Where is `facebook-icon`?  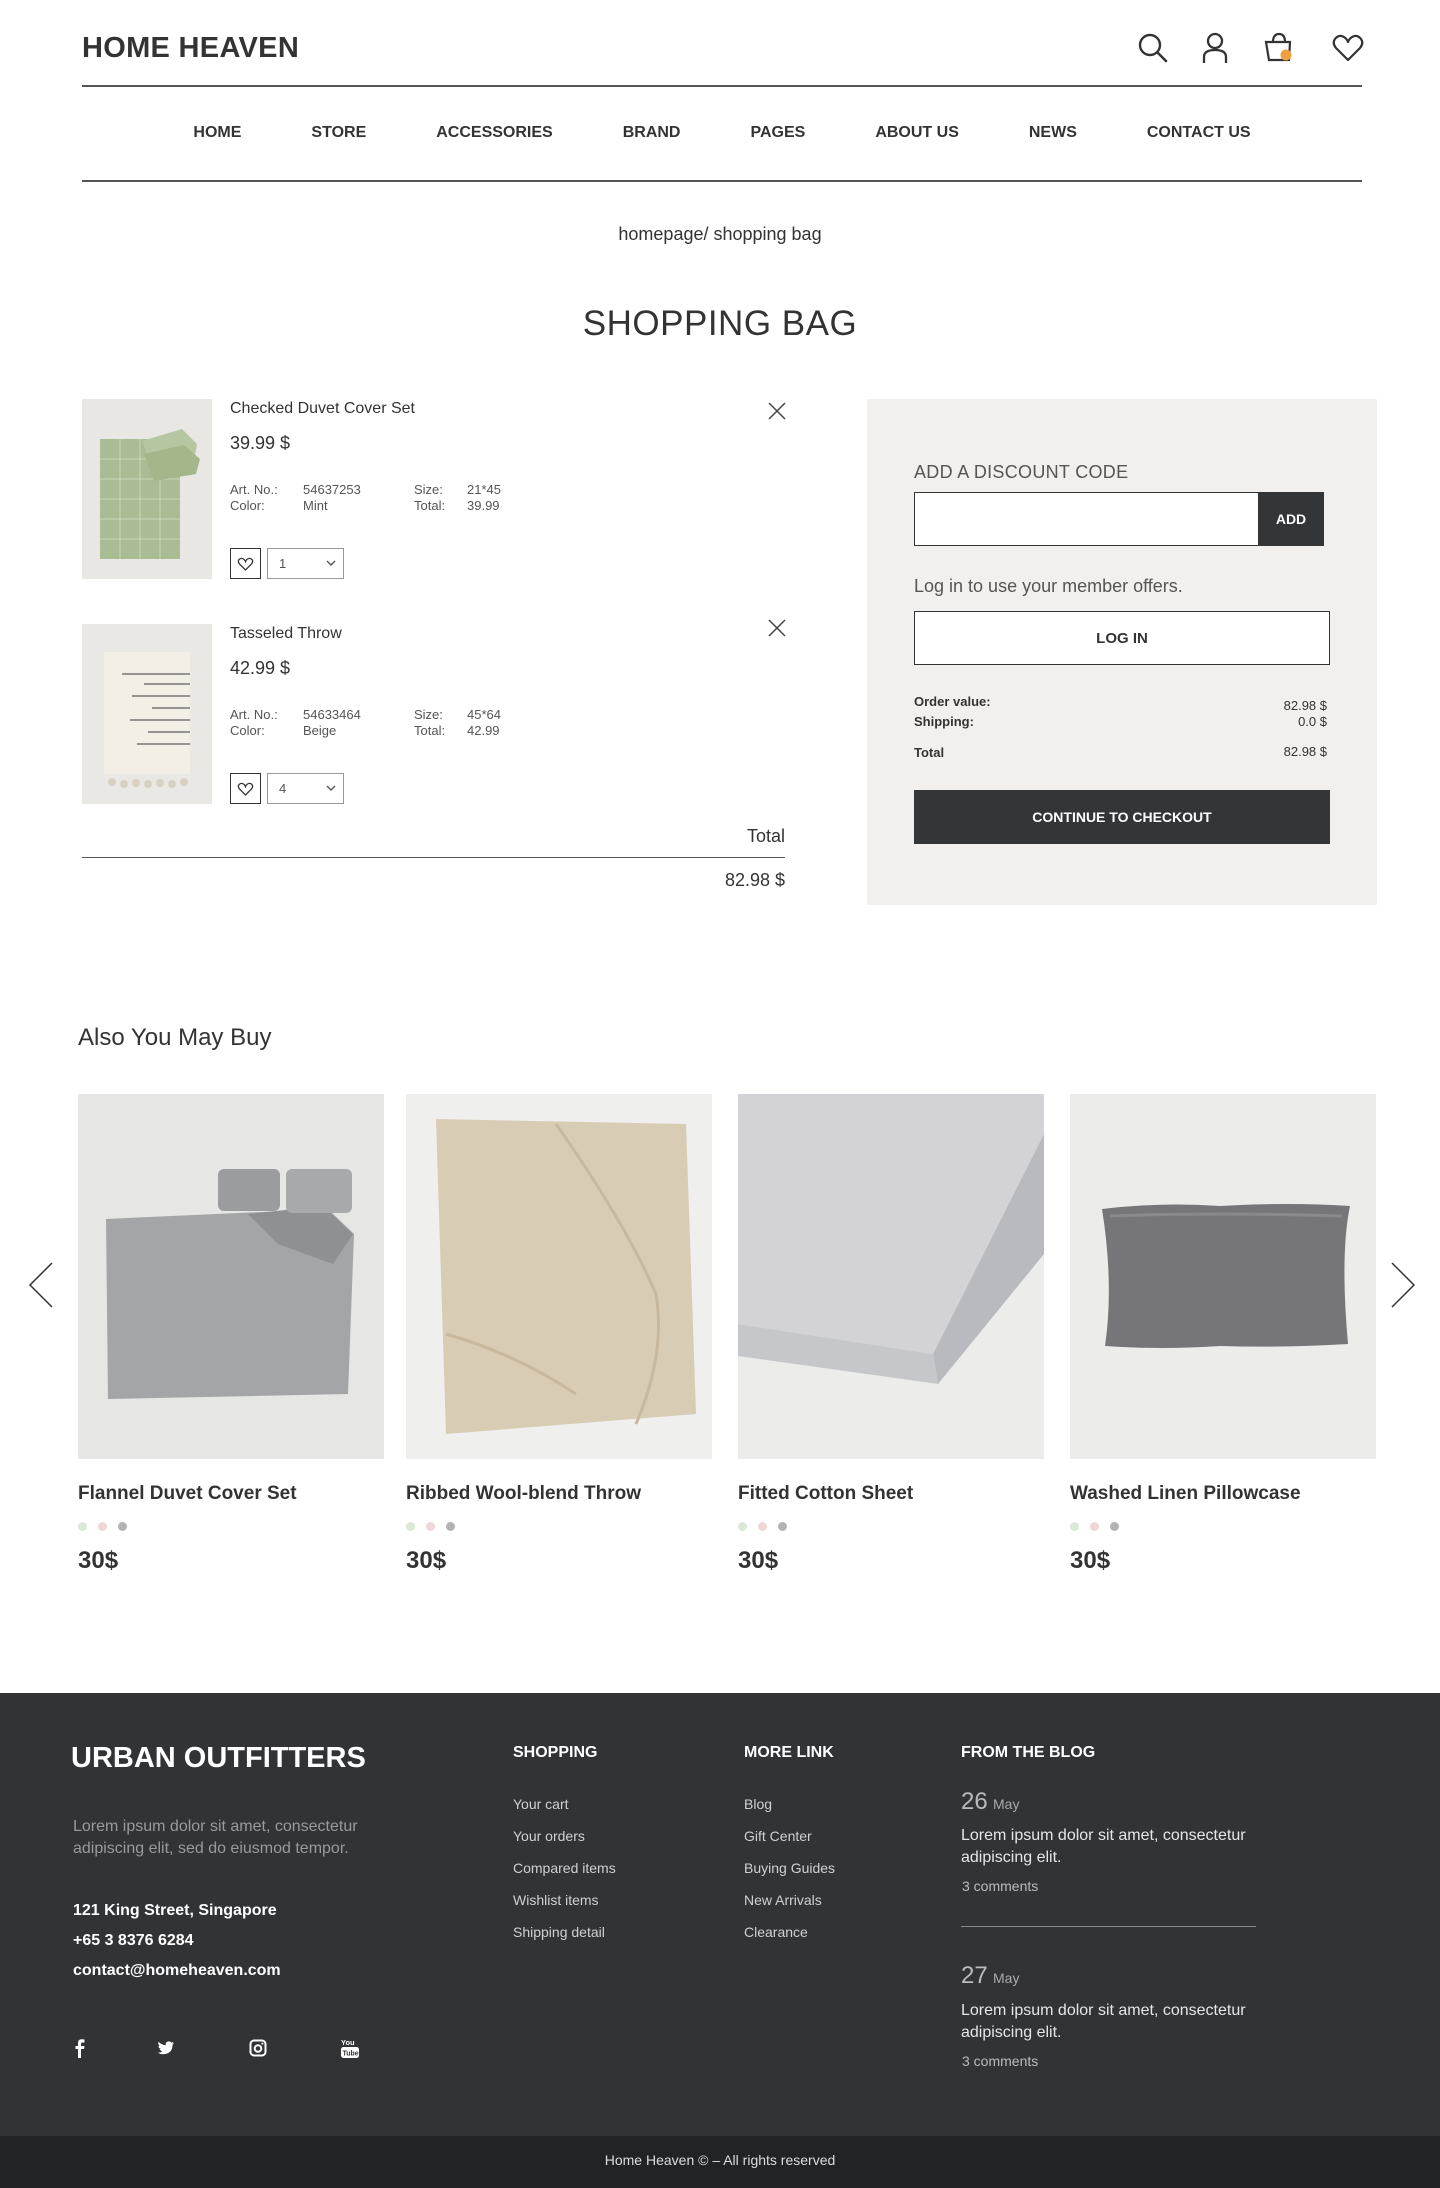
facebook-icon is located at coordinates (80, 2048).